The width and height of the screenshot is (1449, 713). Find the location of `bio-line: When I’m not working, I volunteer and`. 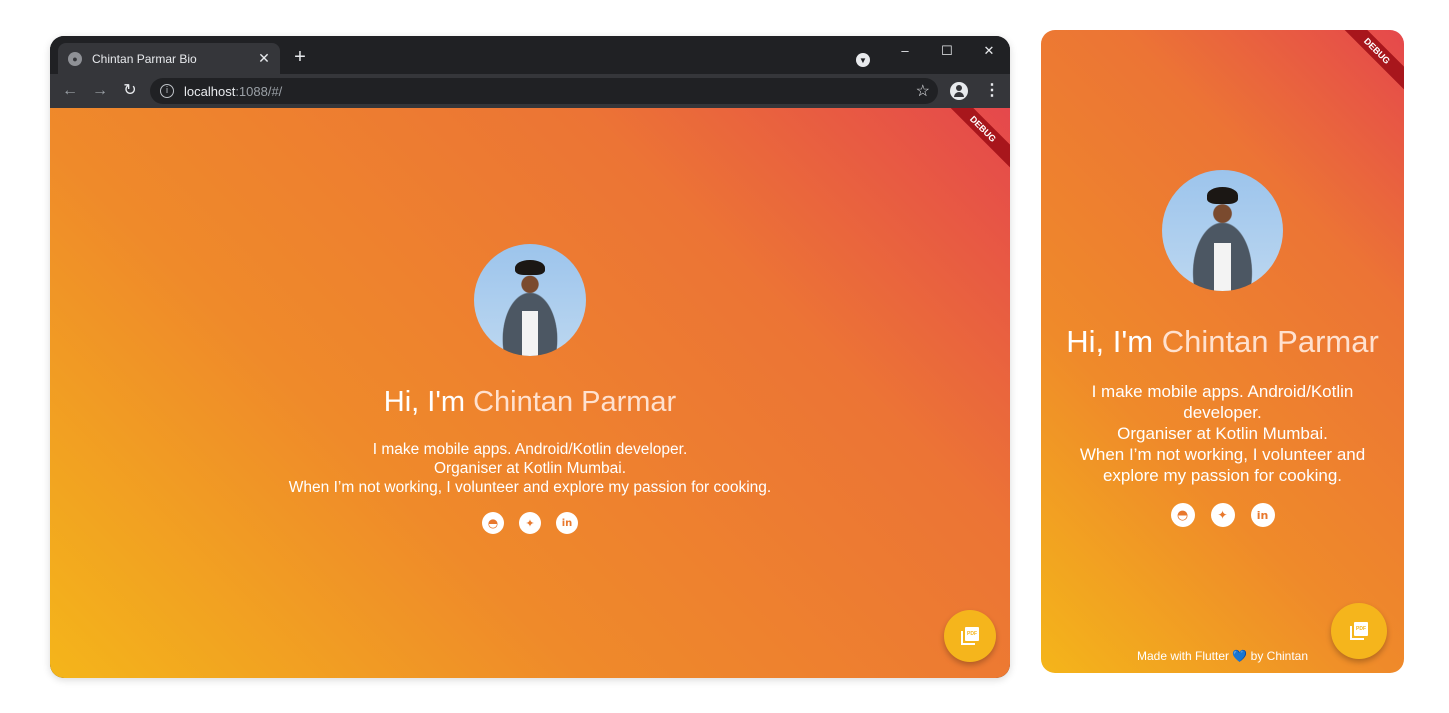

bio-line: When I’m not working, I volunteer and is located at coordinates (1222, 454).